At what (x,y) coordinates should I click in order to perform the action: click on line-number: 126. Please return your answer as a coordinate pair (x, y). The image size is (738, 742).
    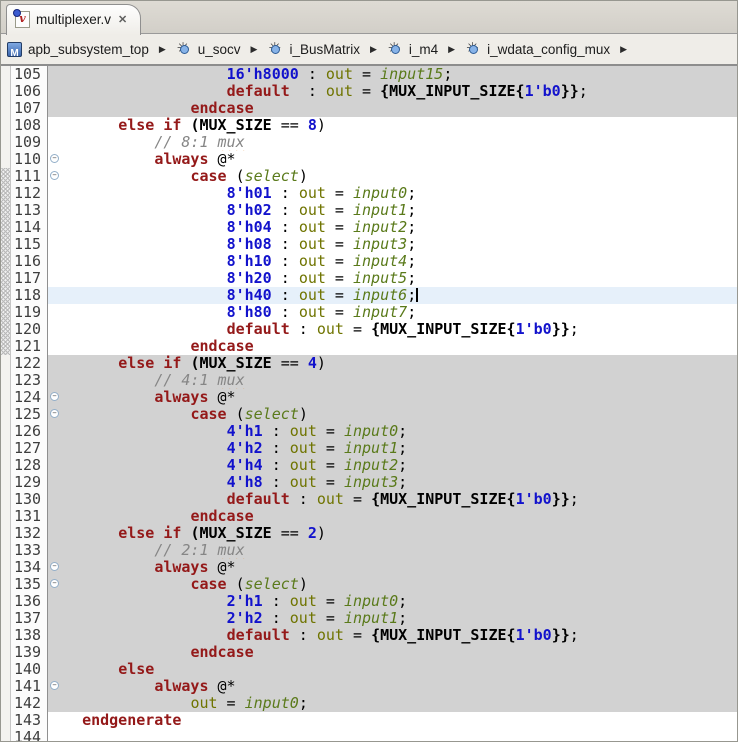
    Looking at the image, I should click on (29, 431).